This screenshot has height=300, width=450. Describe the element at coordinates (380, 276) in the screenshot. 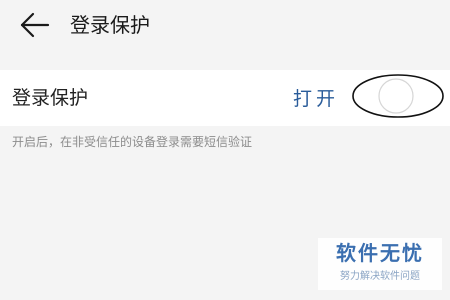

I see `watermark-subtitle: 努力解决软件问题` at that location.